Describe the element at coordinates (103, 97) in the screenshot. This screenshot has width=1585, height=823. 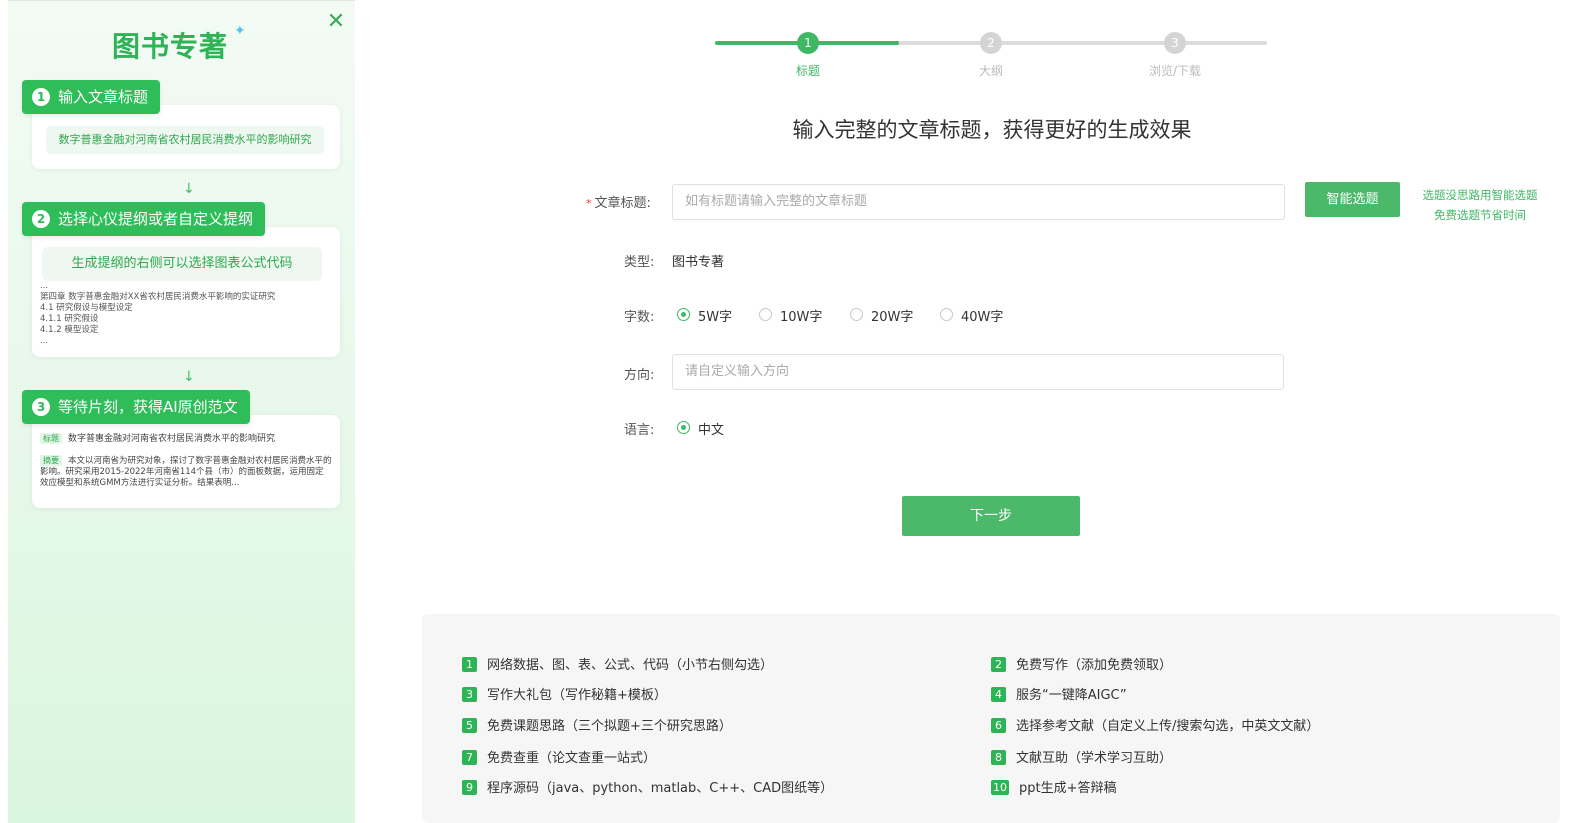
I see `step1-label: 输入文章标题` at that location.